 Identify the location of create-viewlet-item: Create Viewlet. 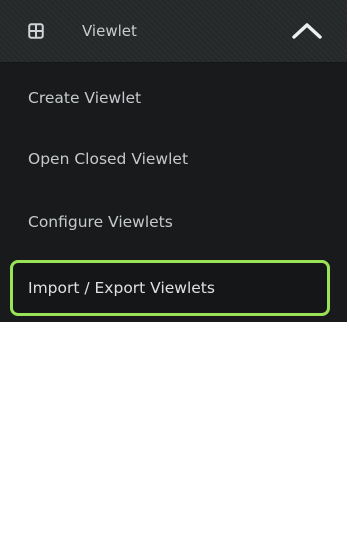
(84, 98).